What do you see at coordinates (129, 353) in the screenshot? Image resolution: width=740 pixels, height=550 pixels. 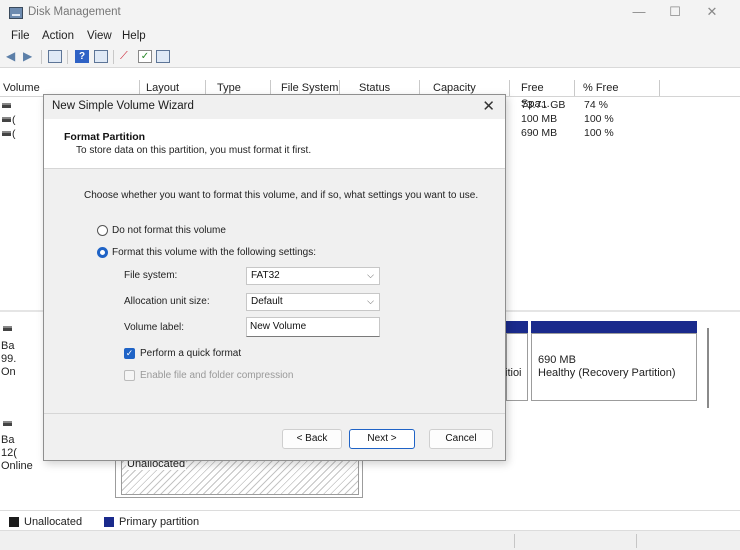 I see `quick-format-checkbox: ✓` at bounding box center [129, 353].